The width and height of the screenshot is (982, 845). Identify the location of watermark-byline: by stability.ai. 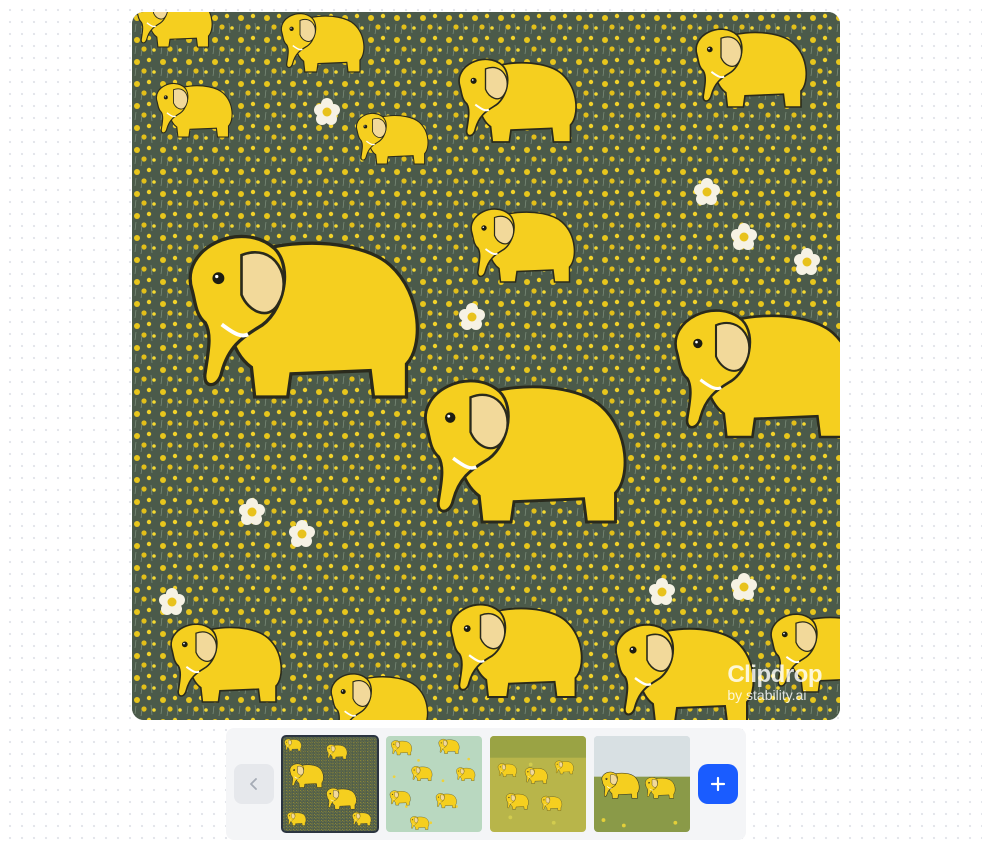
(767, 695).